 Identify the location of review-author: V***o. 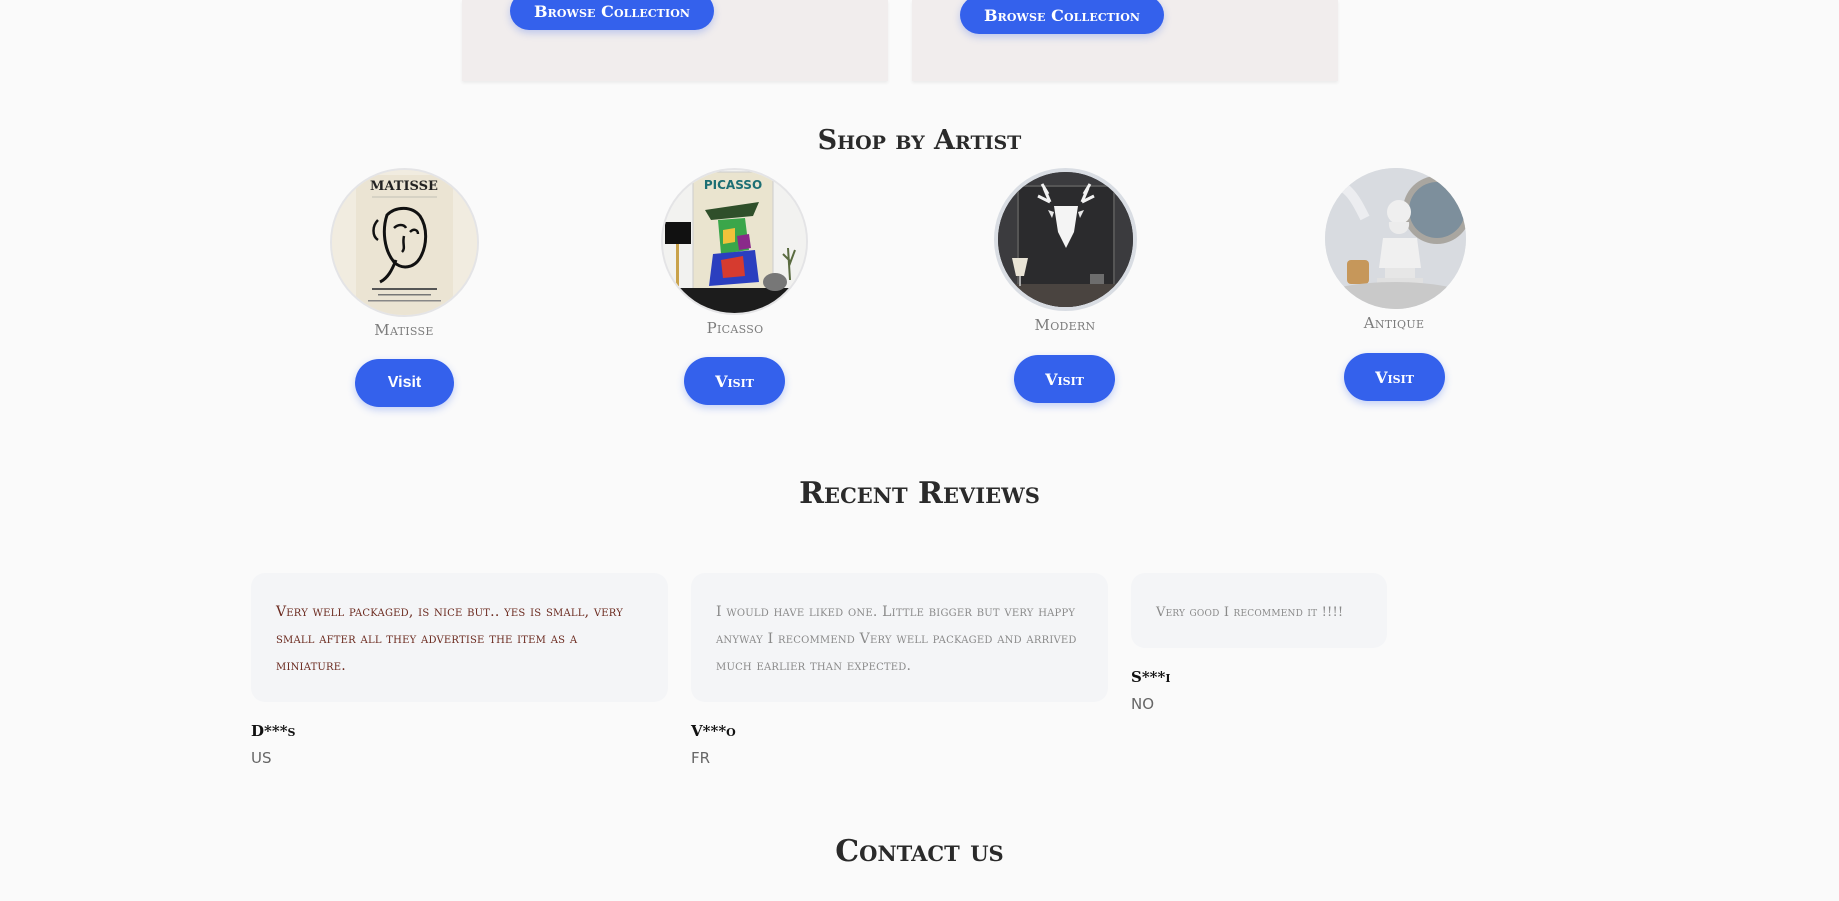
(713, 731).